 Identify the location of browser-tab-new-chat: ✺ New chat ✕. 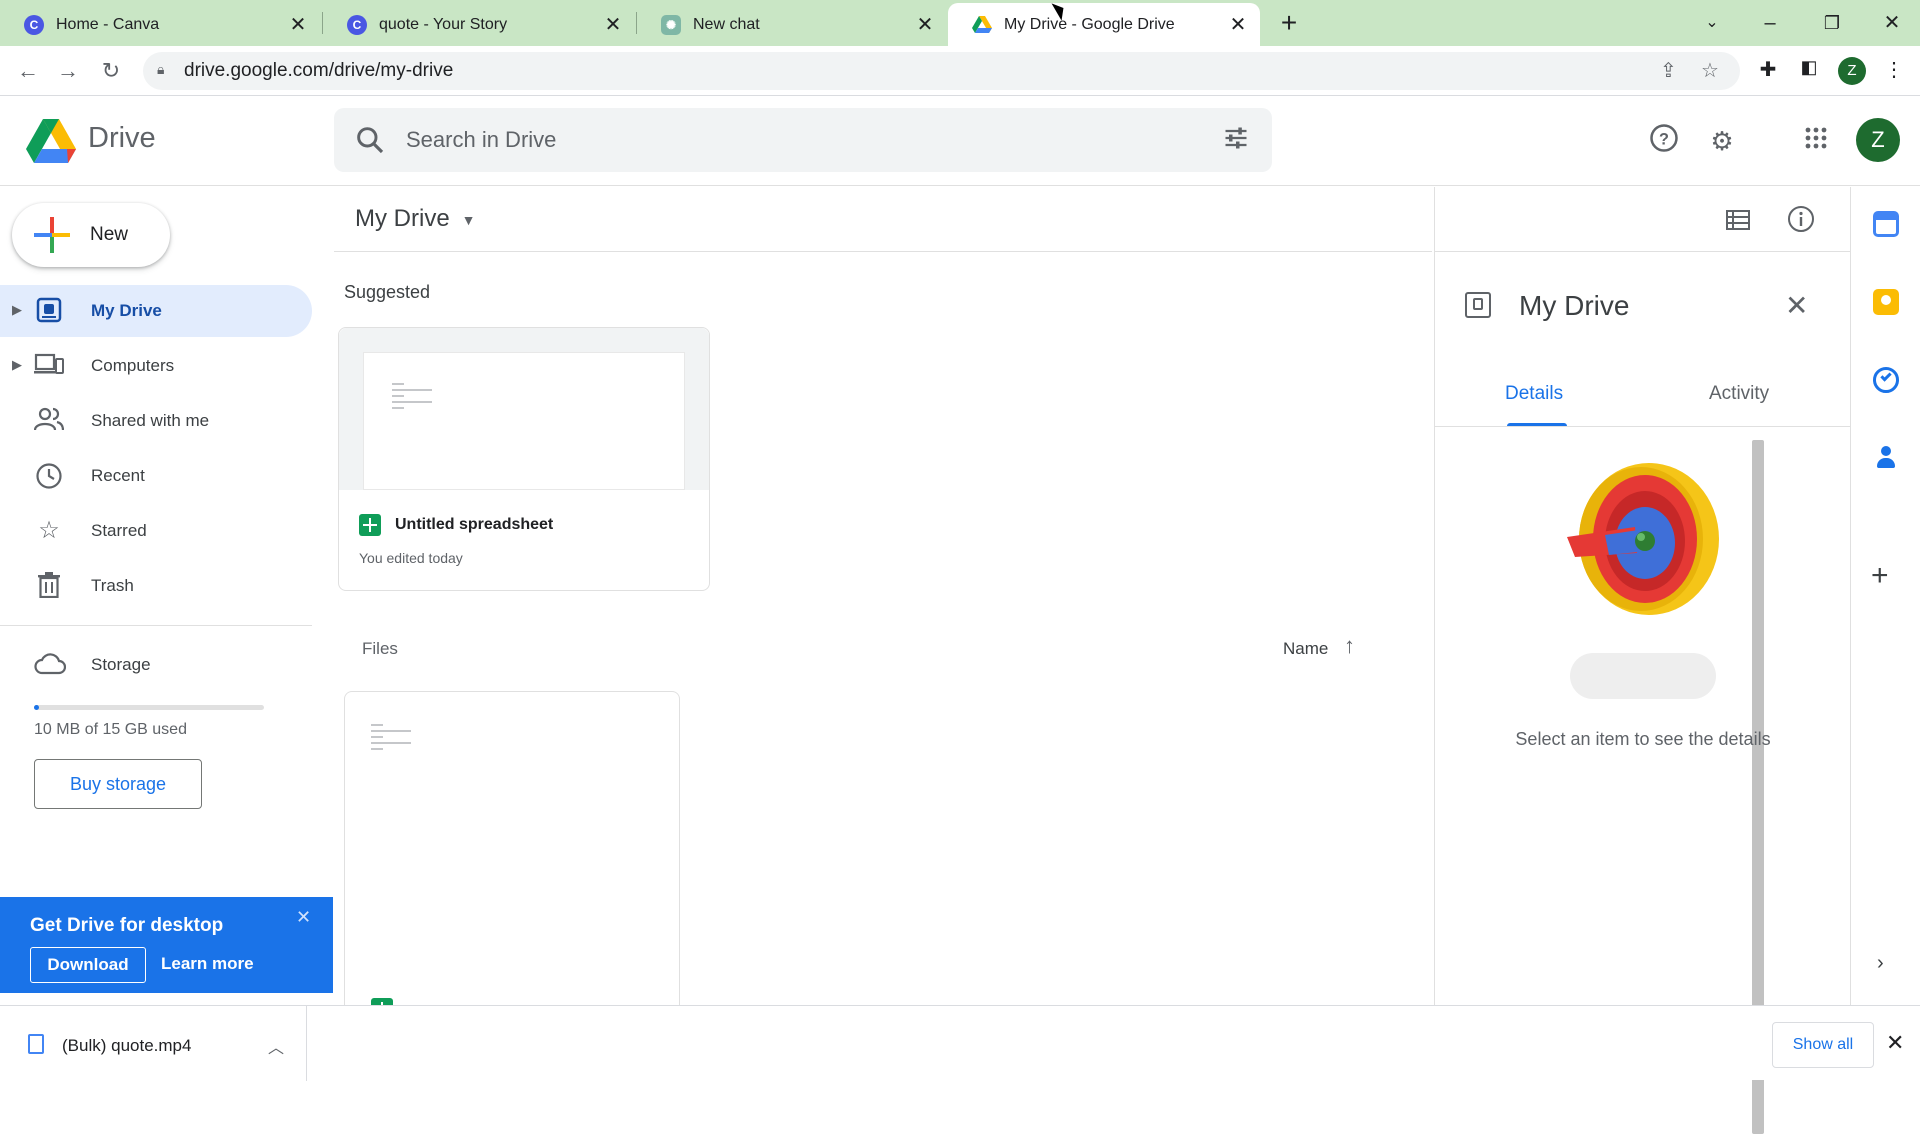
(792, 24).